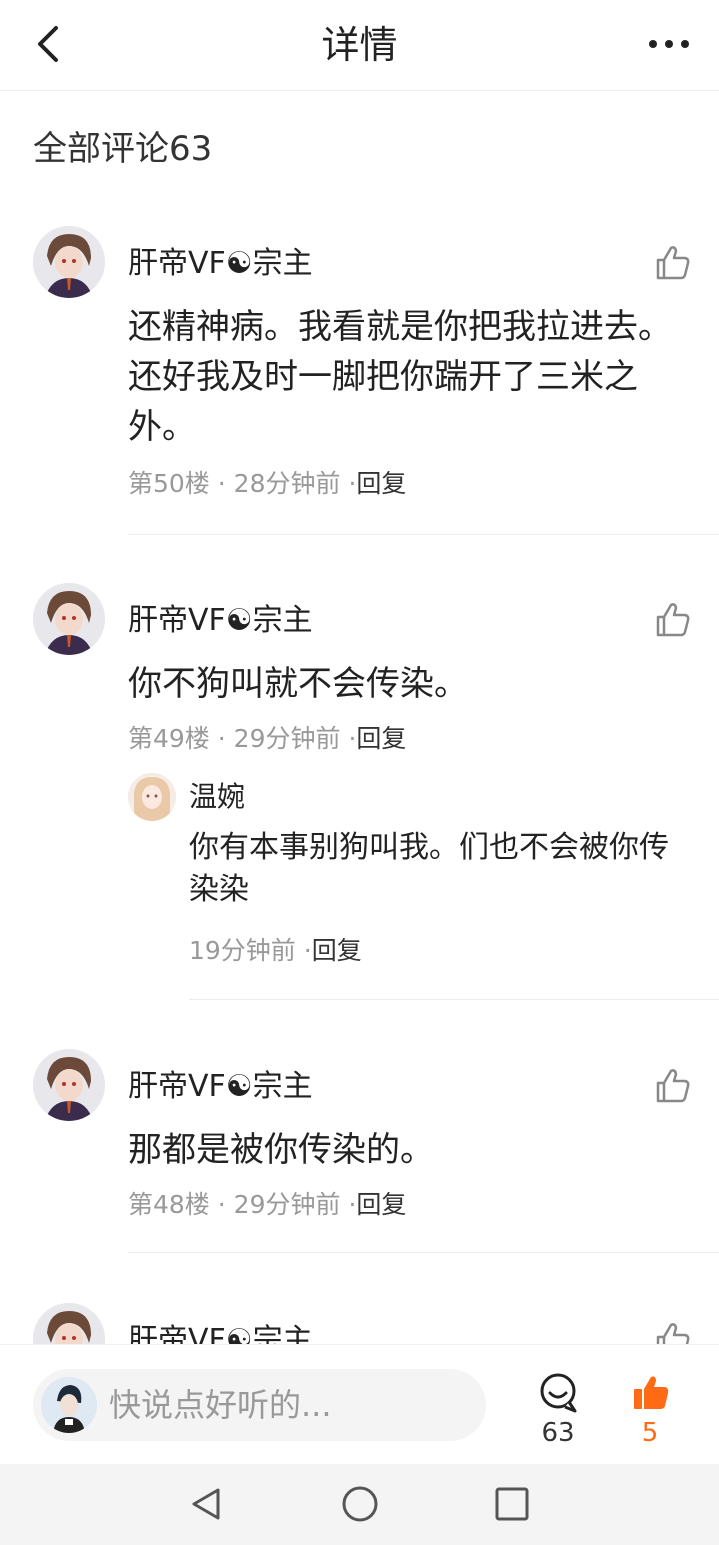 This screenshot has width=719, height=1545. I want to click on floor-number: 第48楼, so click(169, 1204).